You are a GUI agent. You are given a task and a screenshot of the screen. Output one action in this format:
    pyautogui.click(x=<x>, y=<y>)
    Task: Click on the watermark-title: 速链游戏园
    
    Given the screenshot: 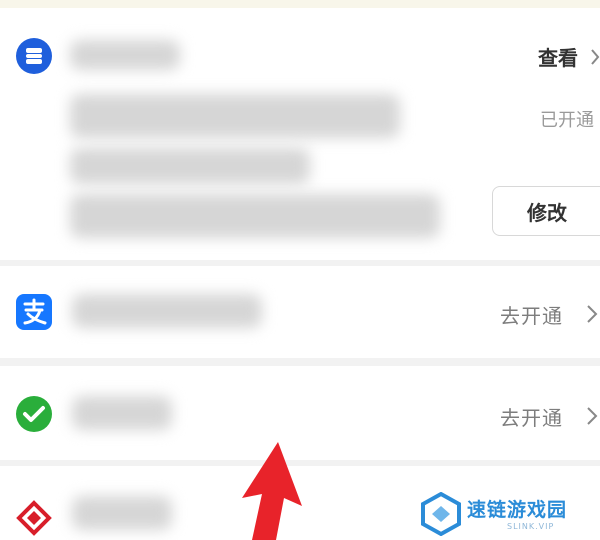 What is the action you would take?
    pyautogui.click(x=517, y=510)
    